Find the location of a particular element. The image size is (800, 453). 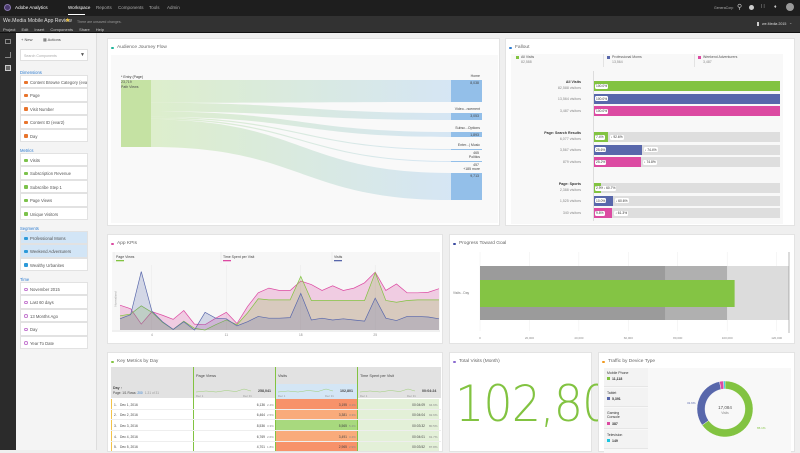

filter-icon: ▼ is located at coordinates (82, 55).